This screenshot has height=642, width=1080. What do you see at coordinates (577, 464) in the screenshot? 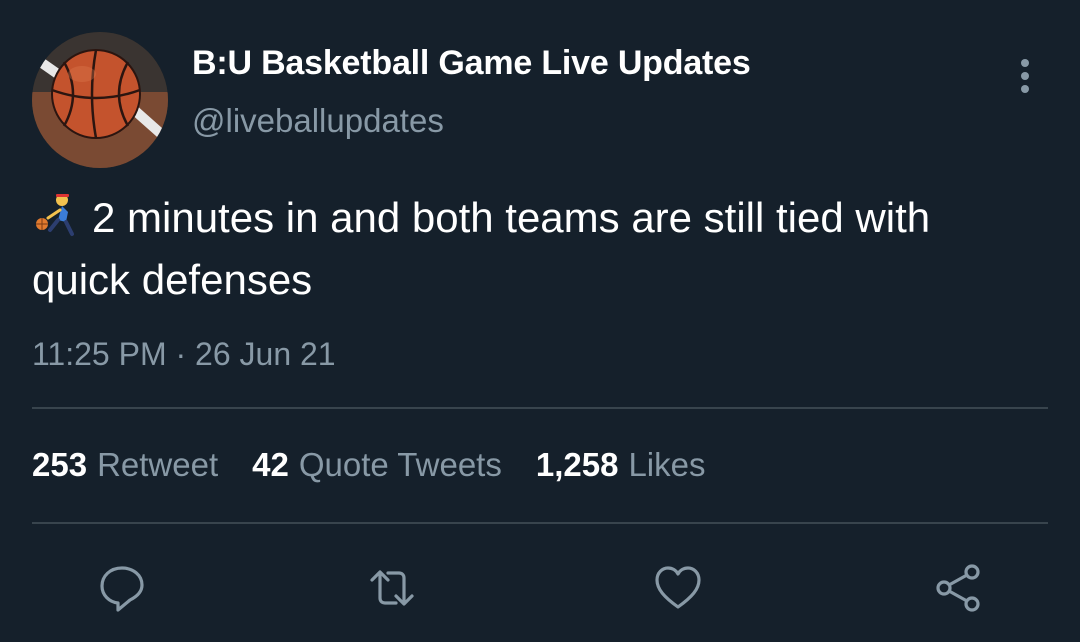
I see `likes-count: 1,258` at bounding box center [577, 464].